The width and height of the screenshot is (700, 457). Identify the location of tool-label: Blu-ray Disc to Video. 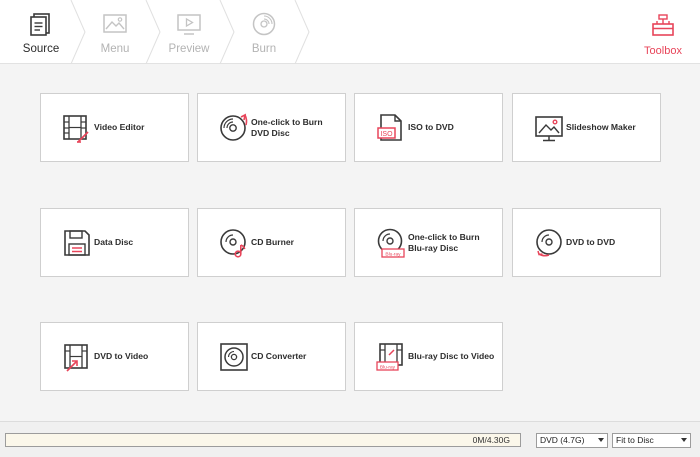
(451, 356).